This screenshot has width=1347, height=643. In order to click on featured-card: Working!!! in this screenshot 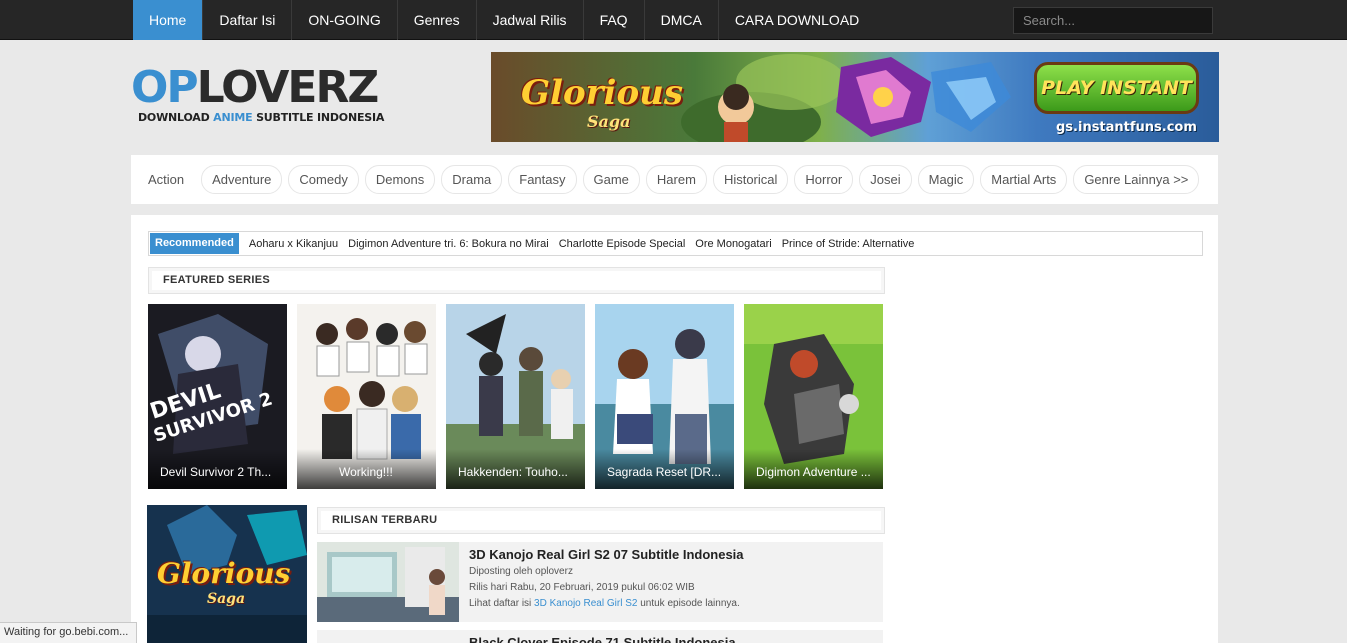, I will do `click(366, 396)`.